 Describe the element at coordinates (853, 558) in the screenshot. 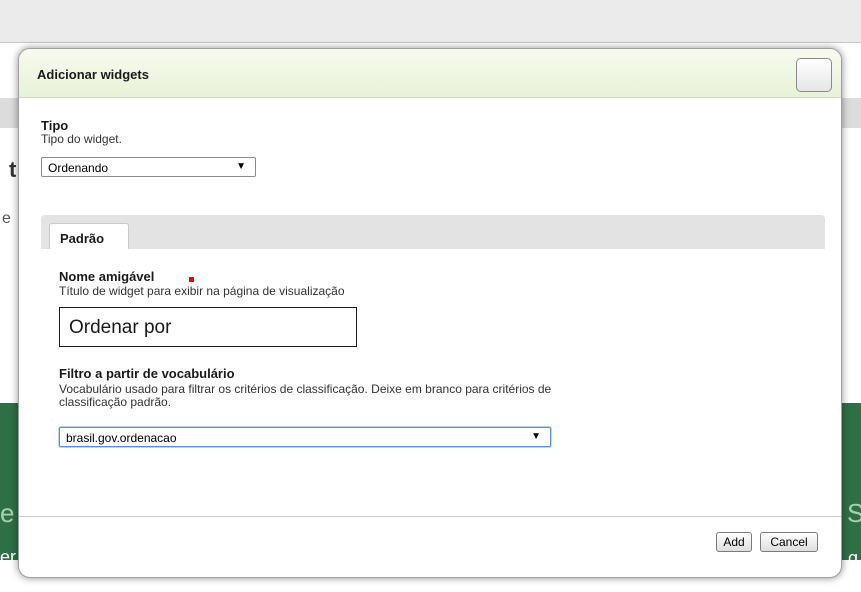

I see `background-footer-text-right: q` at that location.